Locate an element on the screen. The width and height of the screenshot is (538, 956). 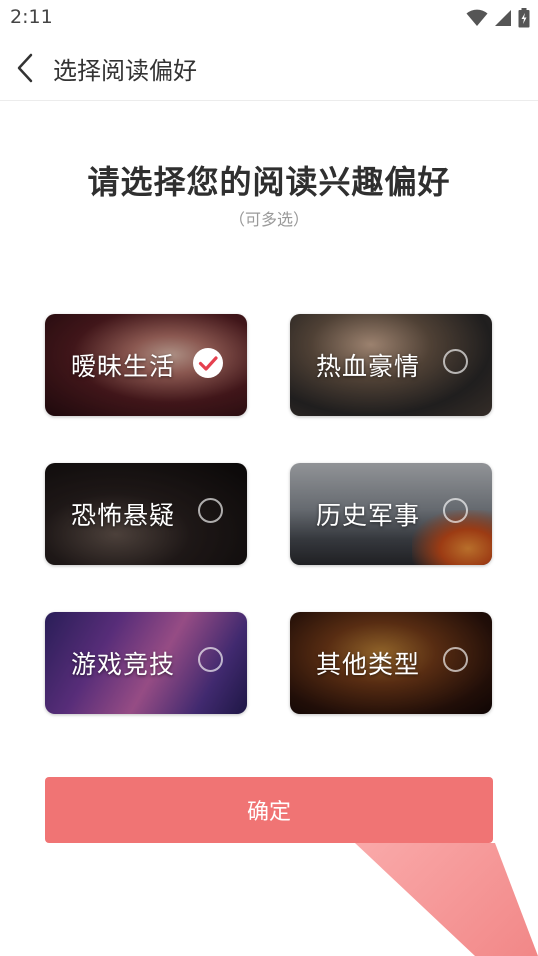
category-label: 历史军事 is located at coordinates (368, 515).